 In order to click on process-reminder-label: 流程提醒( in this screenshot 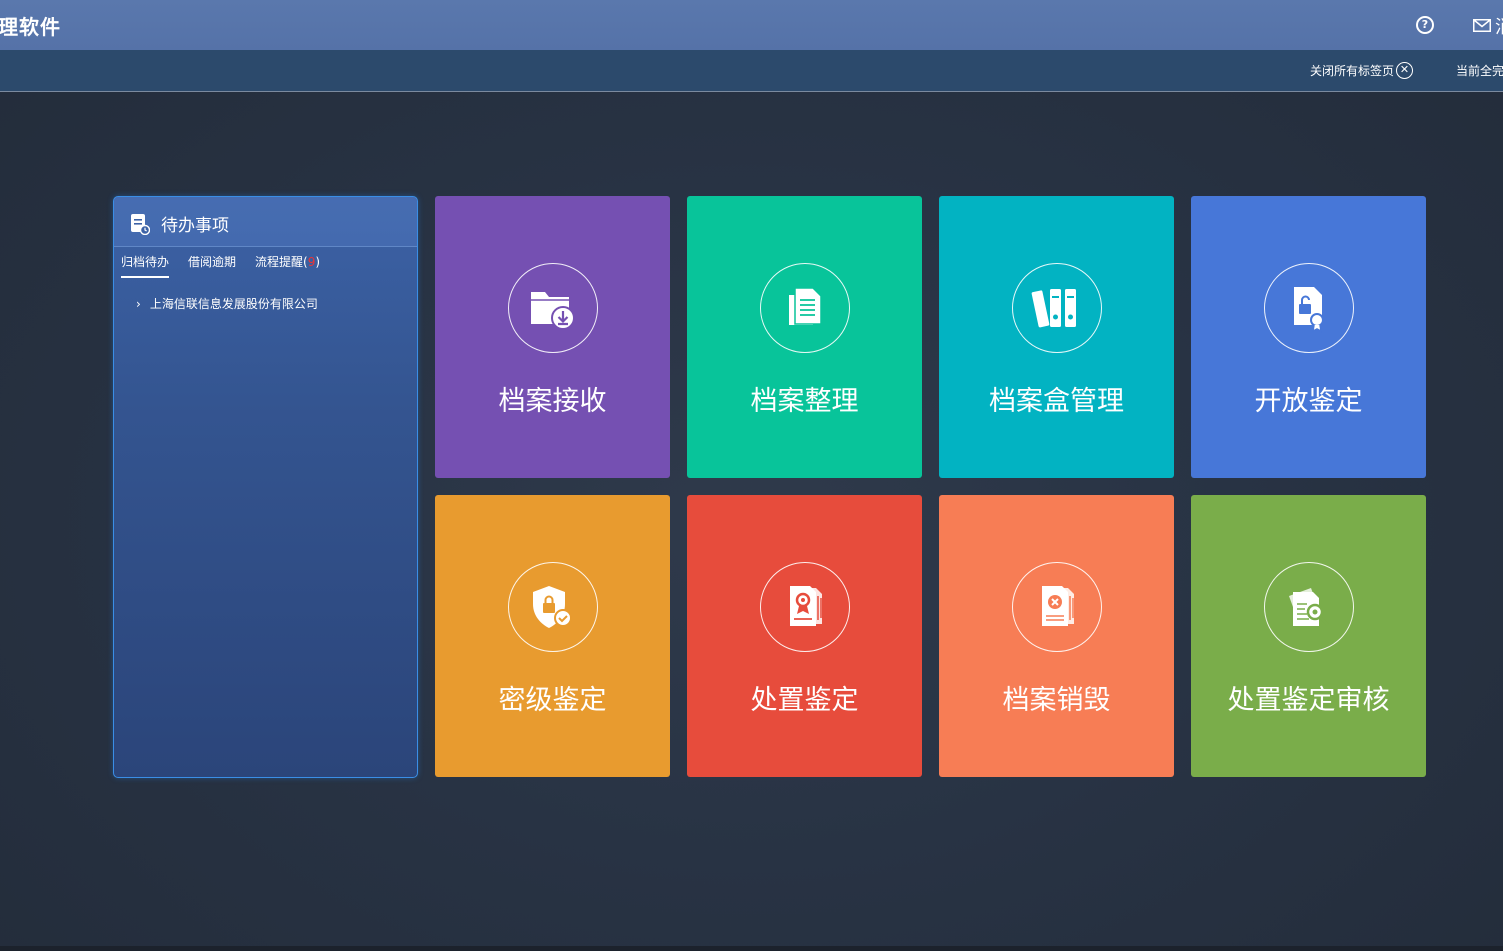, I will do `click(281, 262)`.